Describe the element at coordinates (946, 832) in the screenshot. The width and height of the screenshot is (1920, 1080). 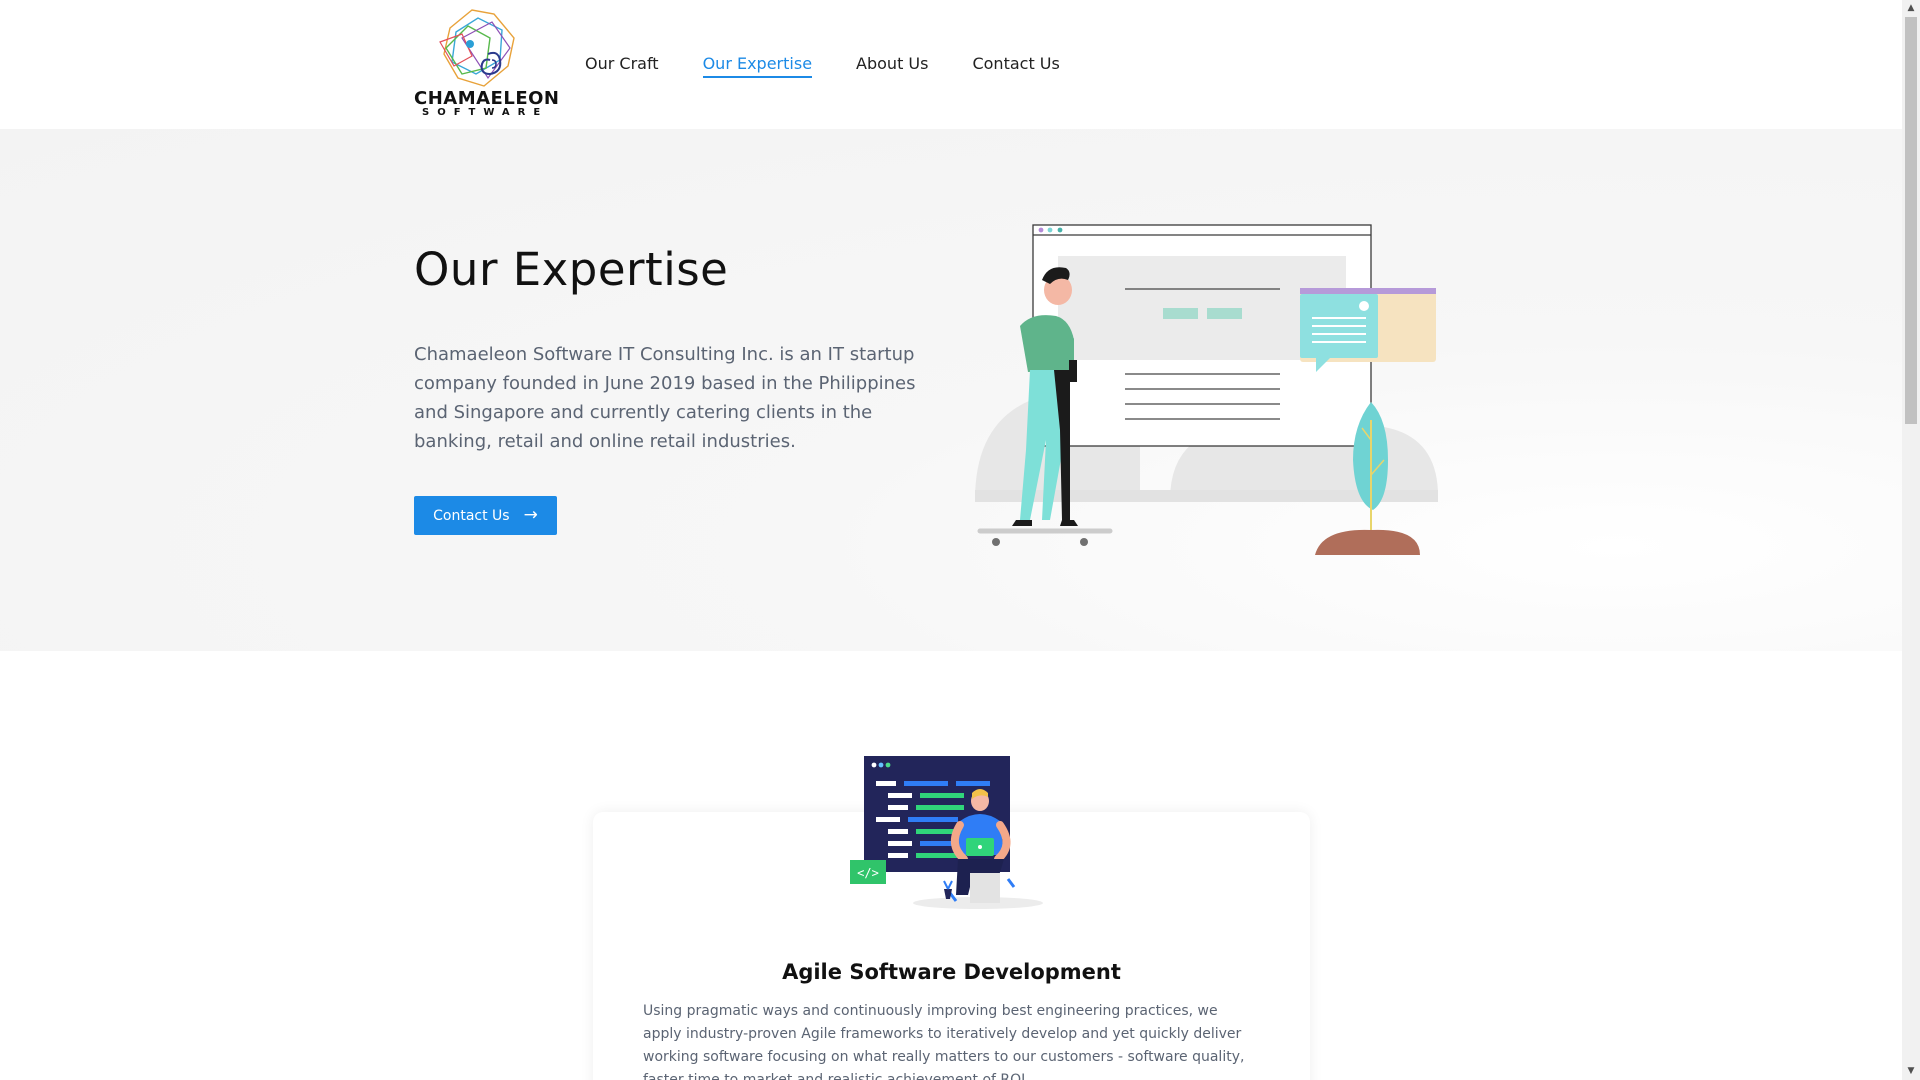
I see `developer-code-illustration: </>` at that location.